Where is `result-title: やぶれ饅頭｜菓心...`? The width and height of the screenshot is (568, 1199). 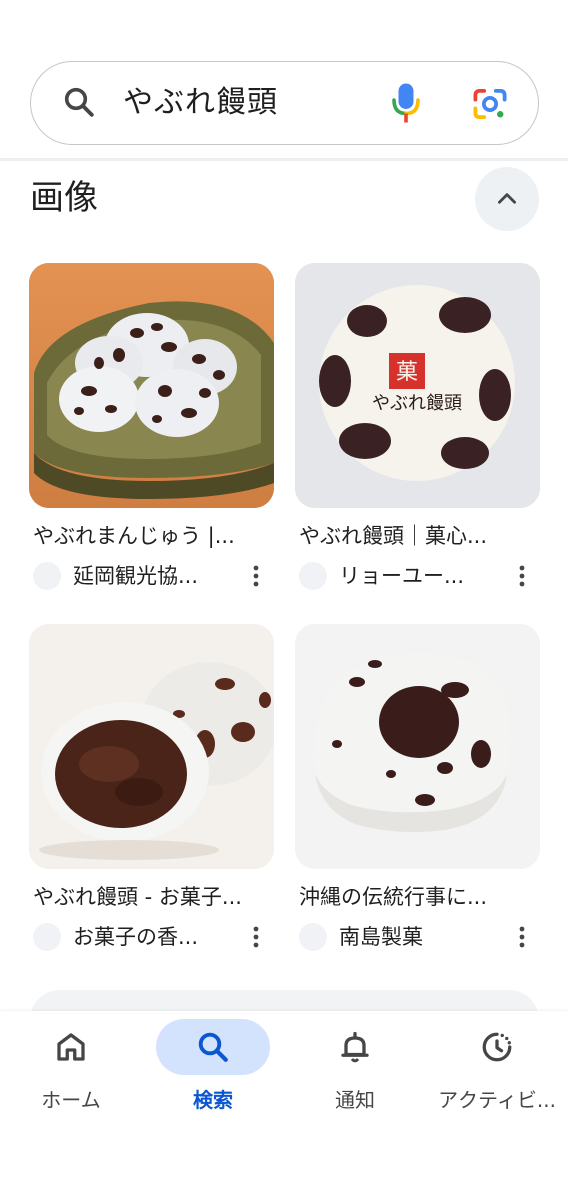
result-title: やぶれ饅頭｜菓心... is located at coordinates (419, 536).